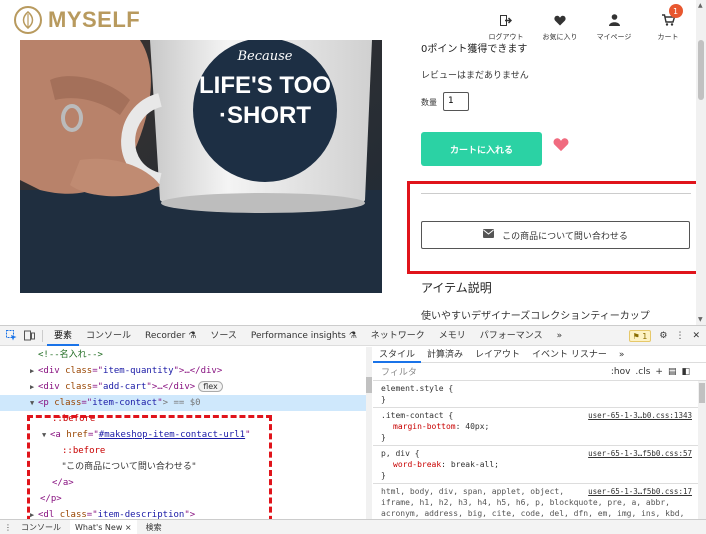 This screenshot has height=534, width=706. I want to click on elements-scrollbar, so click(369, 433).